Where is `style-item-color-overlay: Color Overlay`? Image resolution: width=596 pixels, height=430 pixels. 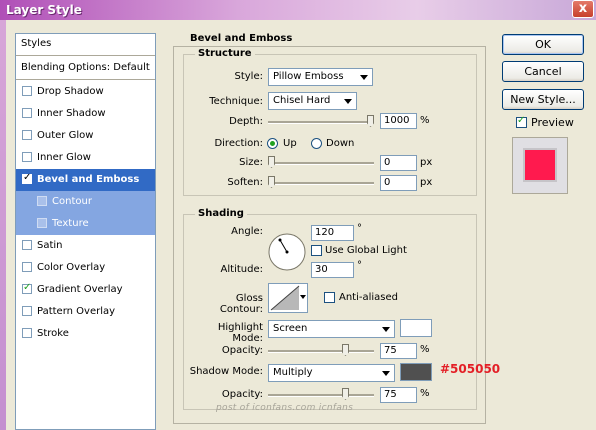 style-item-color-overlay: Color Overlay is located at coordinates (85, 268).